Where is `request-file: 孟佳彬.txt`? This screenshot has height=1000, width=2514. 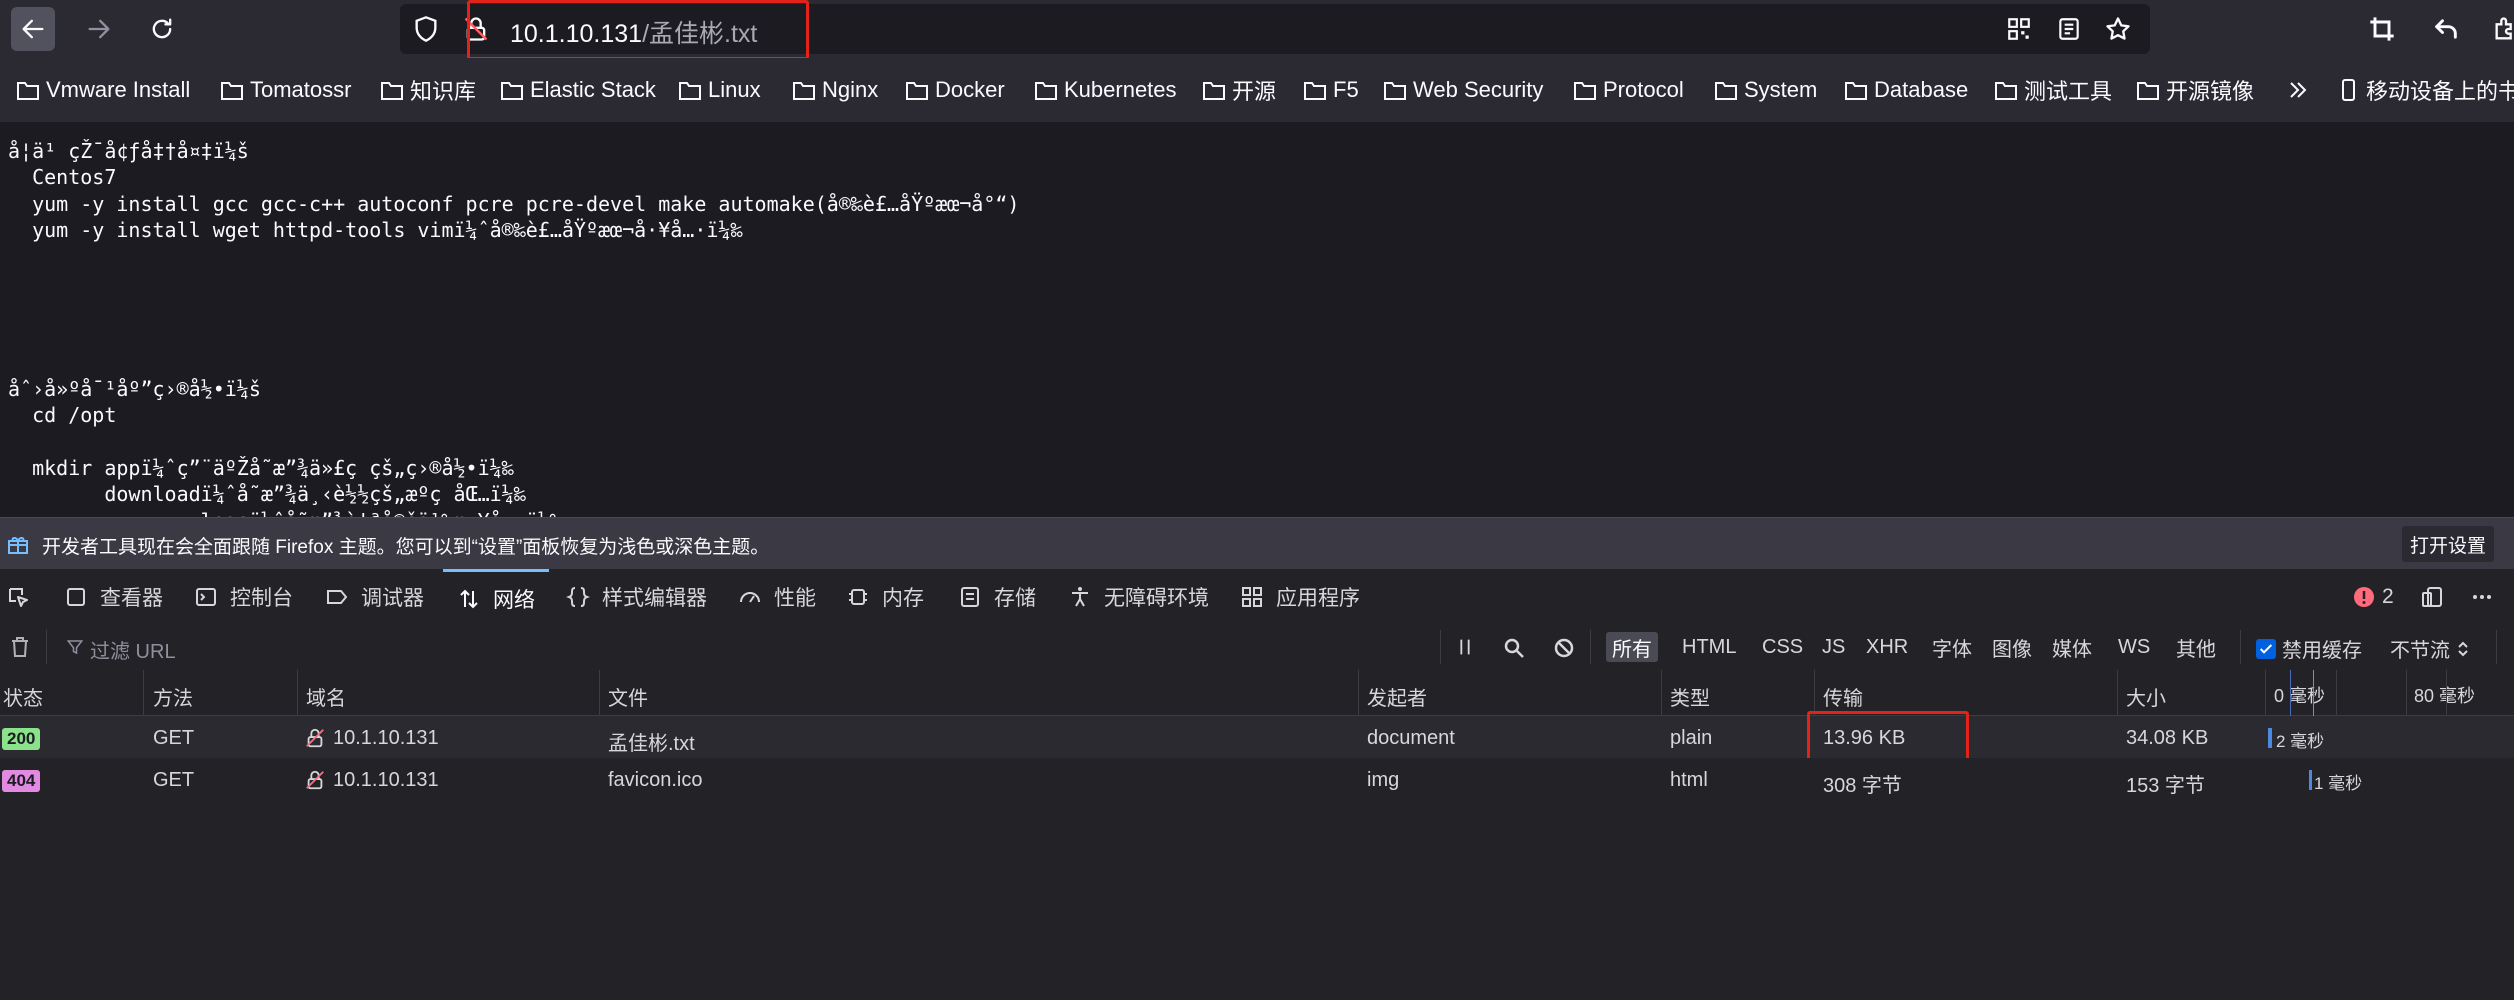 request-file: 孟佳彬.txt is located at coordinates (651, 744).